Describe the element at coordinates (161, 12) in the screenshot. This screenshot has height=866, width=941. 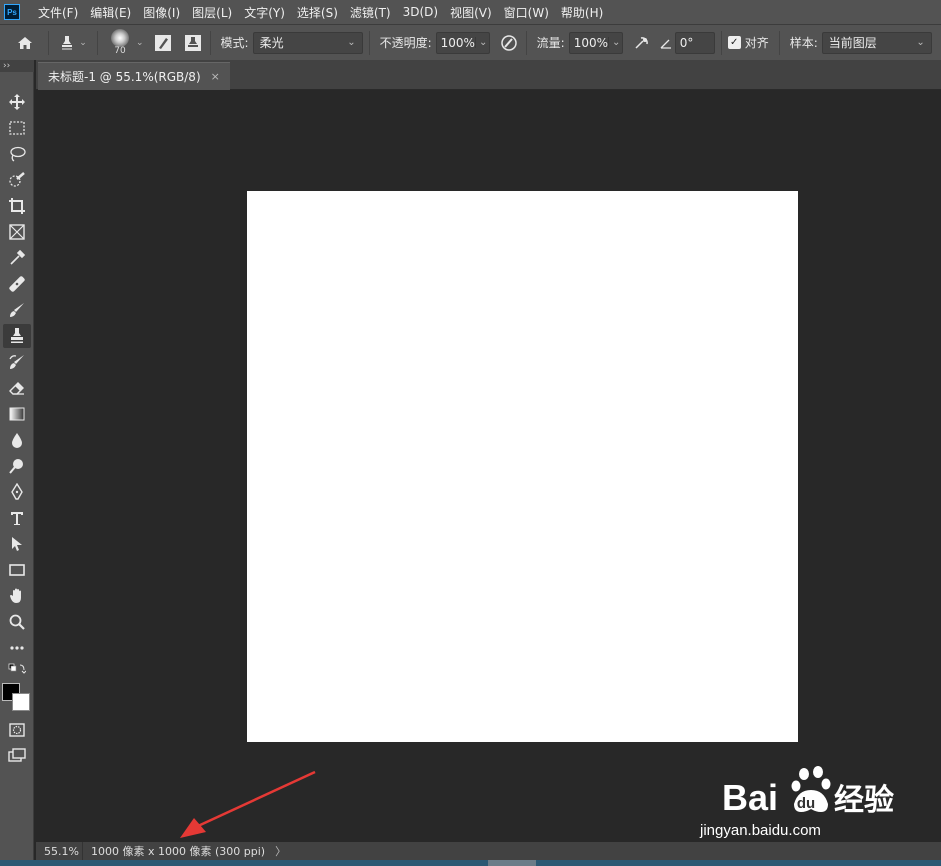
I see `menu-image: 图像(I)` at that location.